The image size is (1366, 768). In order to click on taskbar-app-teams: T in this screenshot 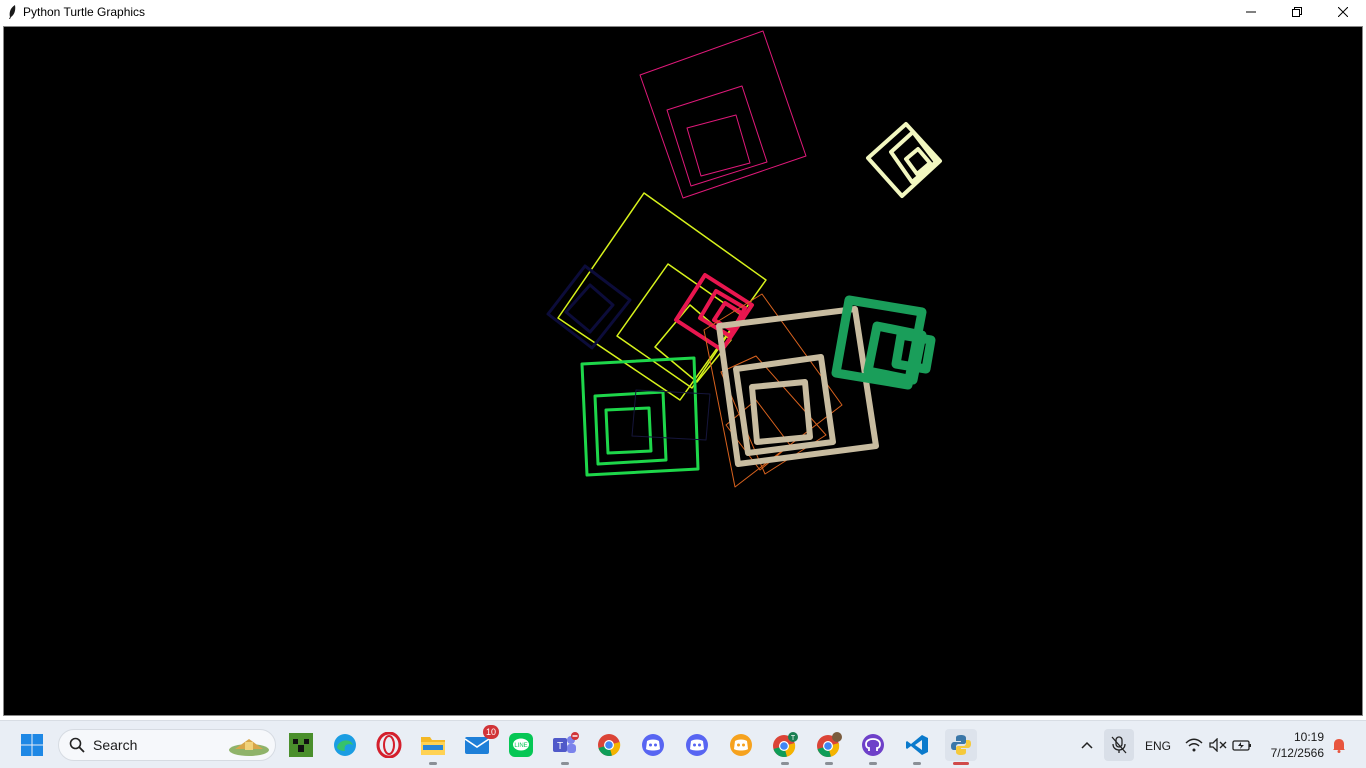, I will do `click(565, 747)`.